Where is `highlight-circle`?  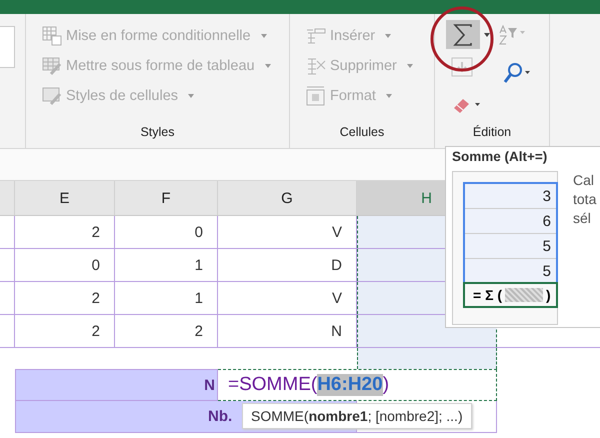
highlight-circle is located at coordinates (462, 39).